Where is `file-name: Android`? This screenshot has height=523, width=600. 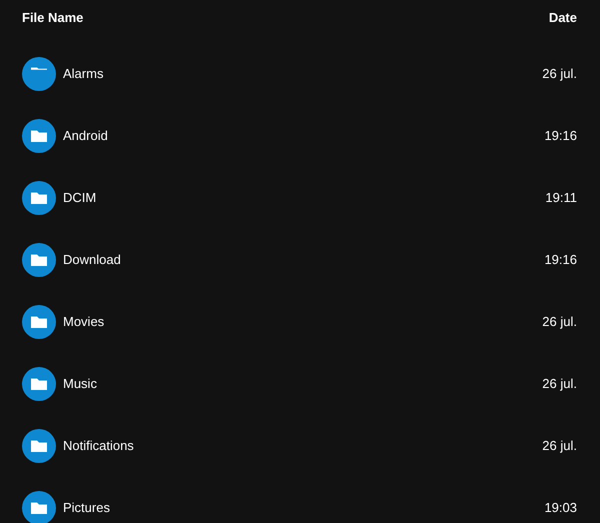
file-name: Android is located at coordinates (85, 136).